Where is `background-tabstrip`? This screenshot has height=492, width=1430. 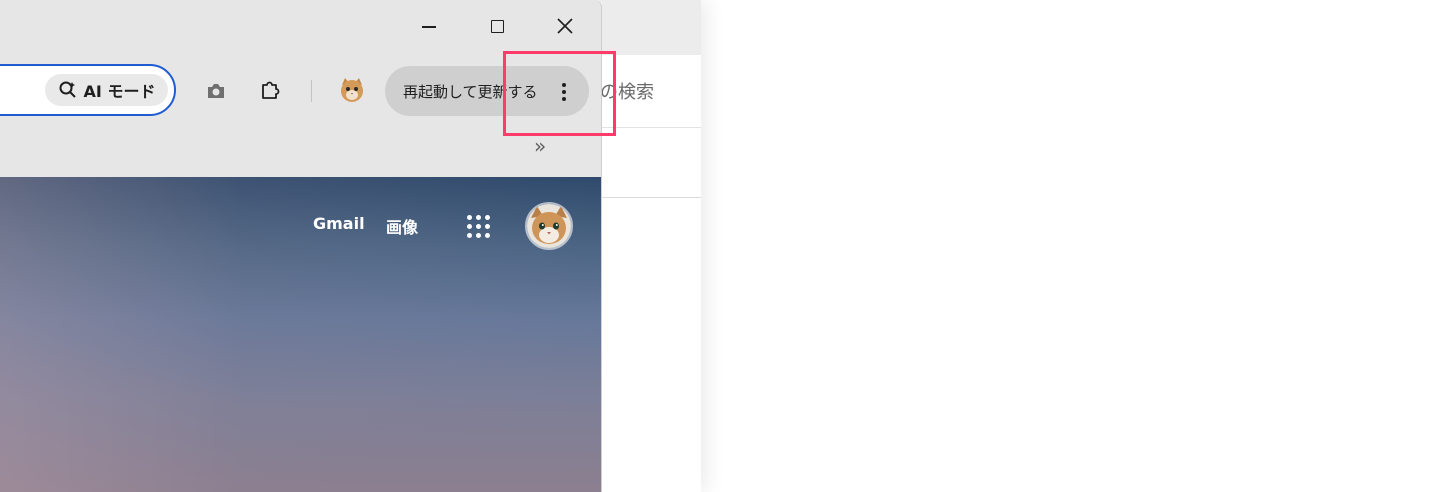
background-tabstrip is located at coordinates (648, 27).